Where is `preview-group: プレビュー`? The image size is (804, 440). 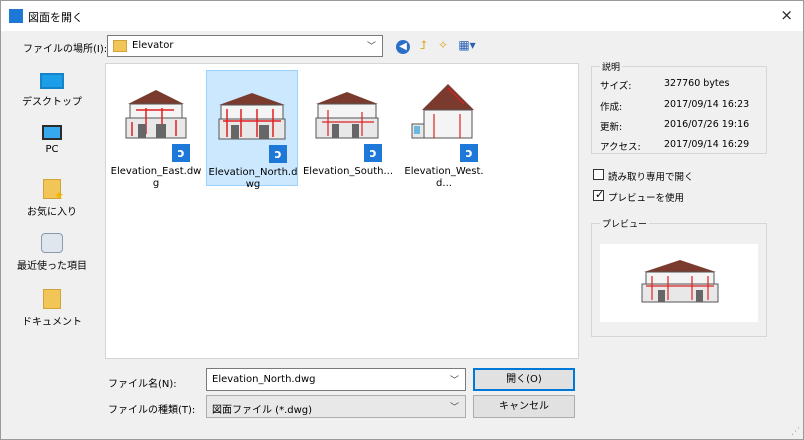
preview-group: プレビュー is located at coordinates (679, 277).